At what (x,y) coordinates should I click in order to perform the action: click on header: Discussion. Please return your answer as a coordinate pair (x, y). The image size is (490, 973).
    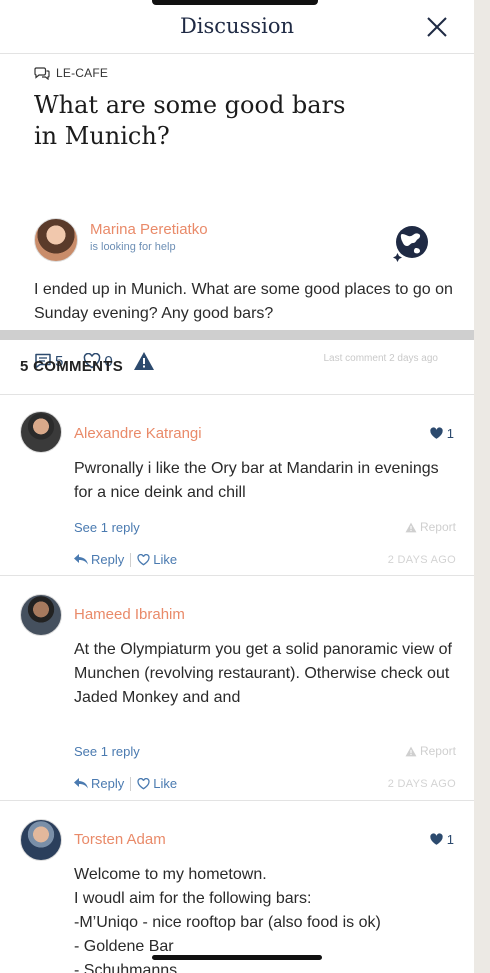
    Looking at the image, I should click on (237, 27).